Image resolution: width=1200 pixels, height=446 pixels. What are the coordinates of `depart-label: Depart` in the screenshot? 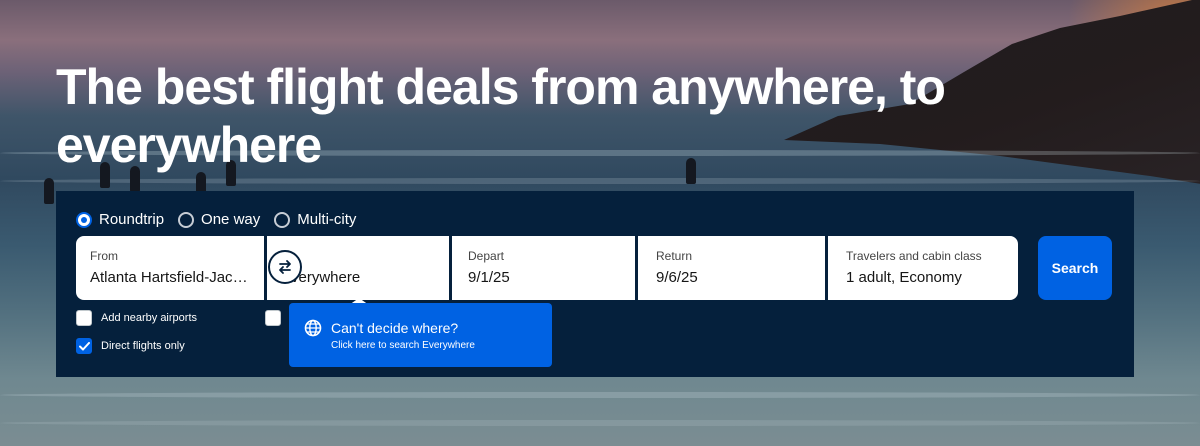 It's located at (486, 256).